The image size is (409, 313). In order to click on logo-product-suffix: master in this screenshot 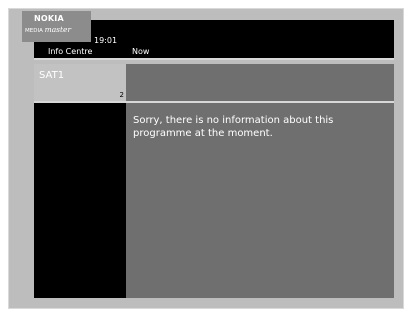, I will do `click(58, 29)`.